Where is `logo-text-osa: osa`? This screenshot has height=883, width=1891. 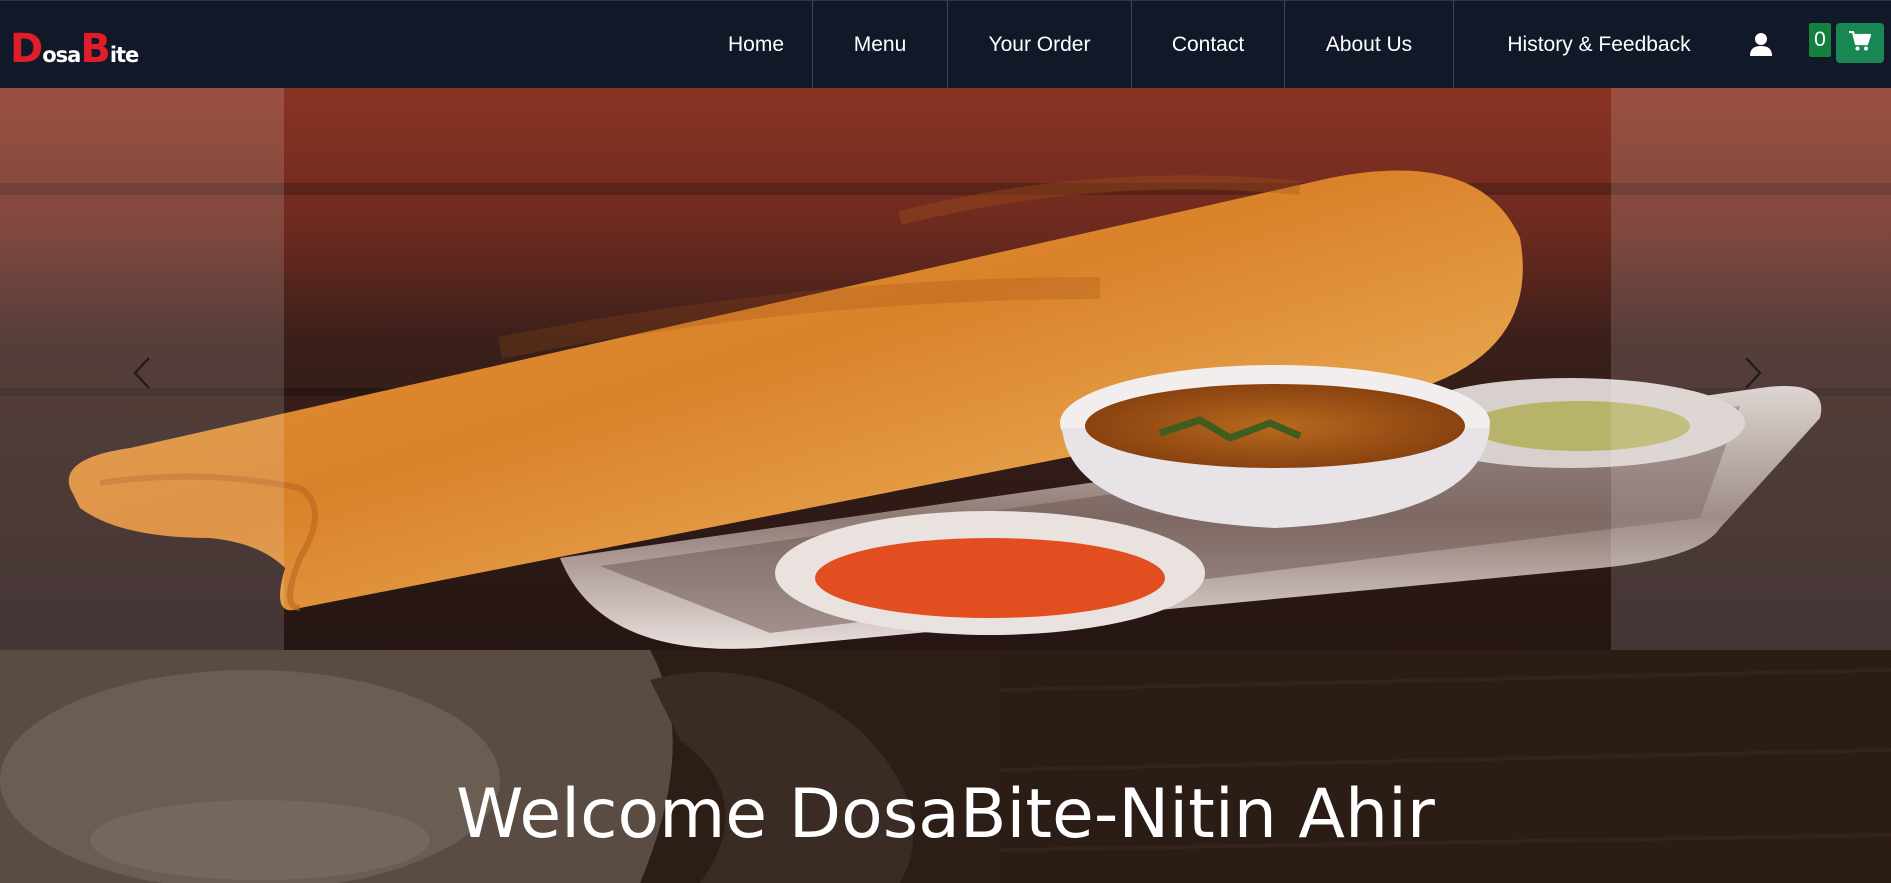 logo-text-osa: osa is located at coordinates (61, 55).